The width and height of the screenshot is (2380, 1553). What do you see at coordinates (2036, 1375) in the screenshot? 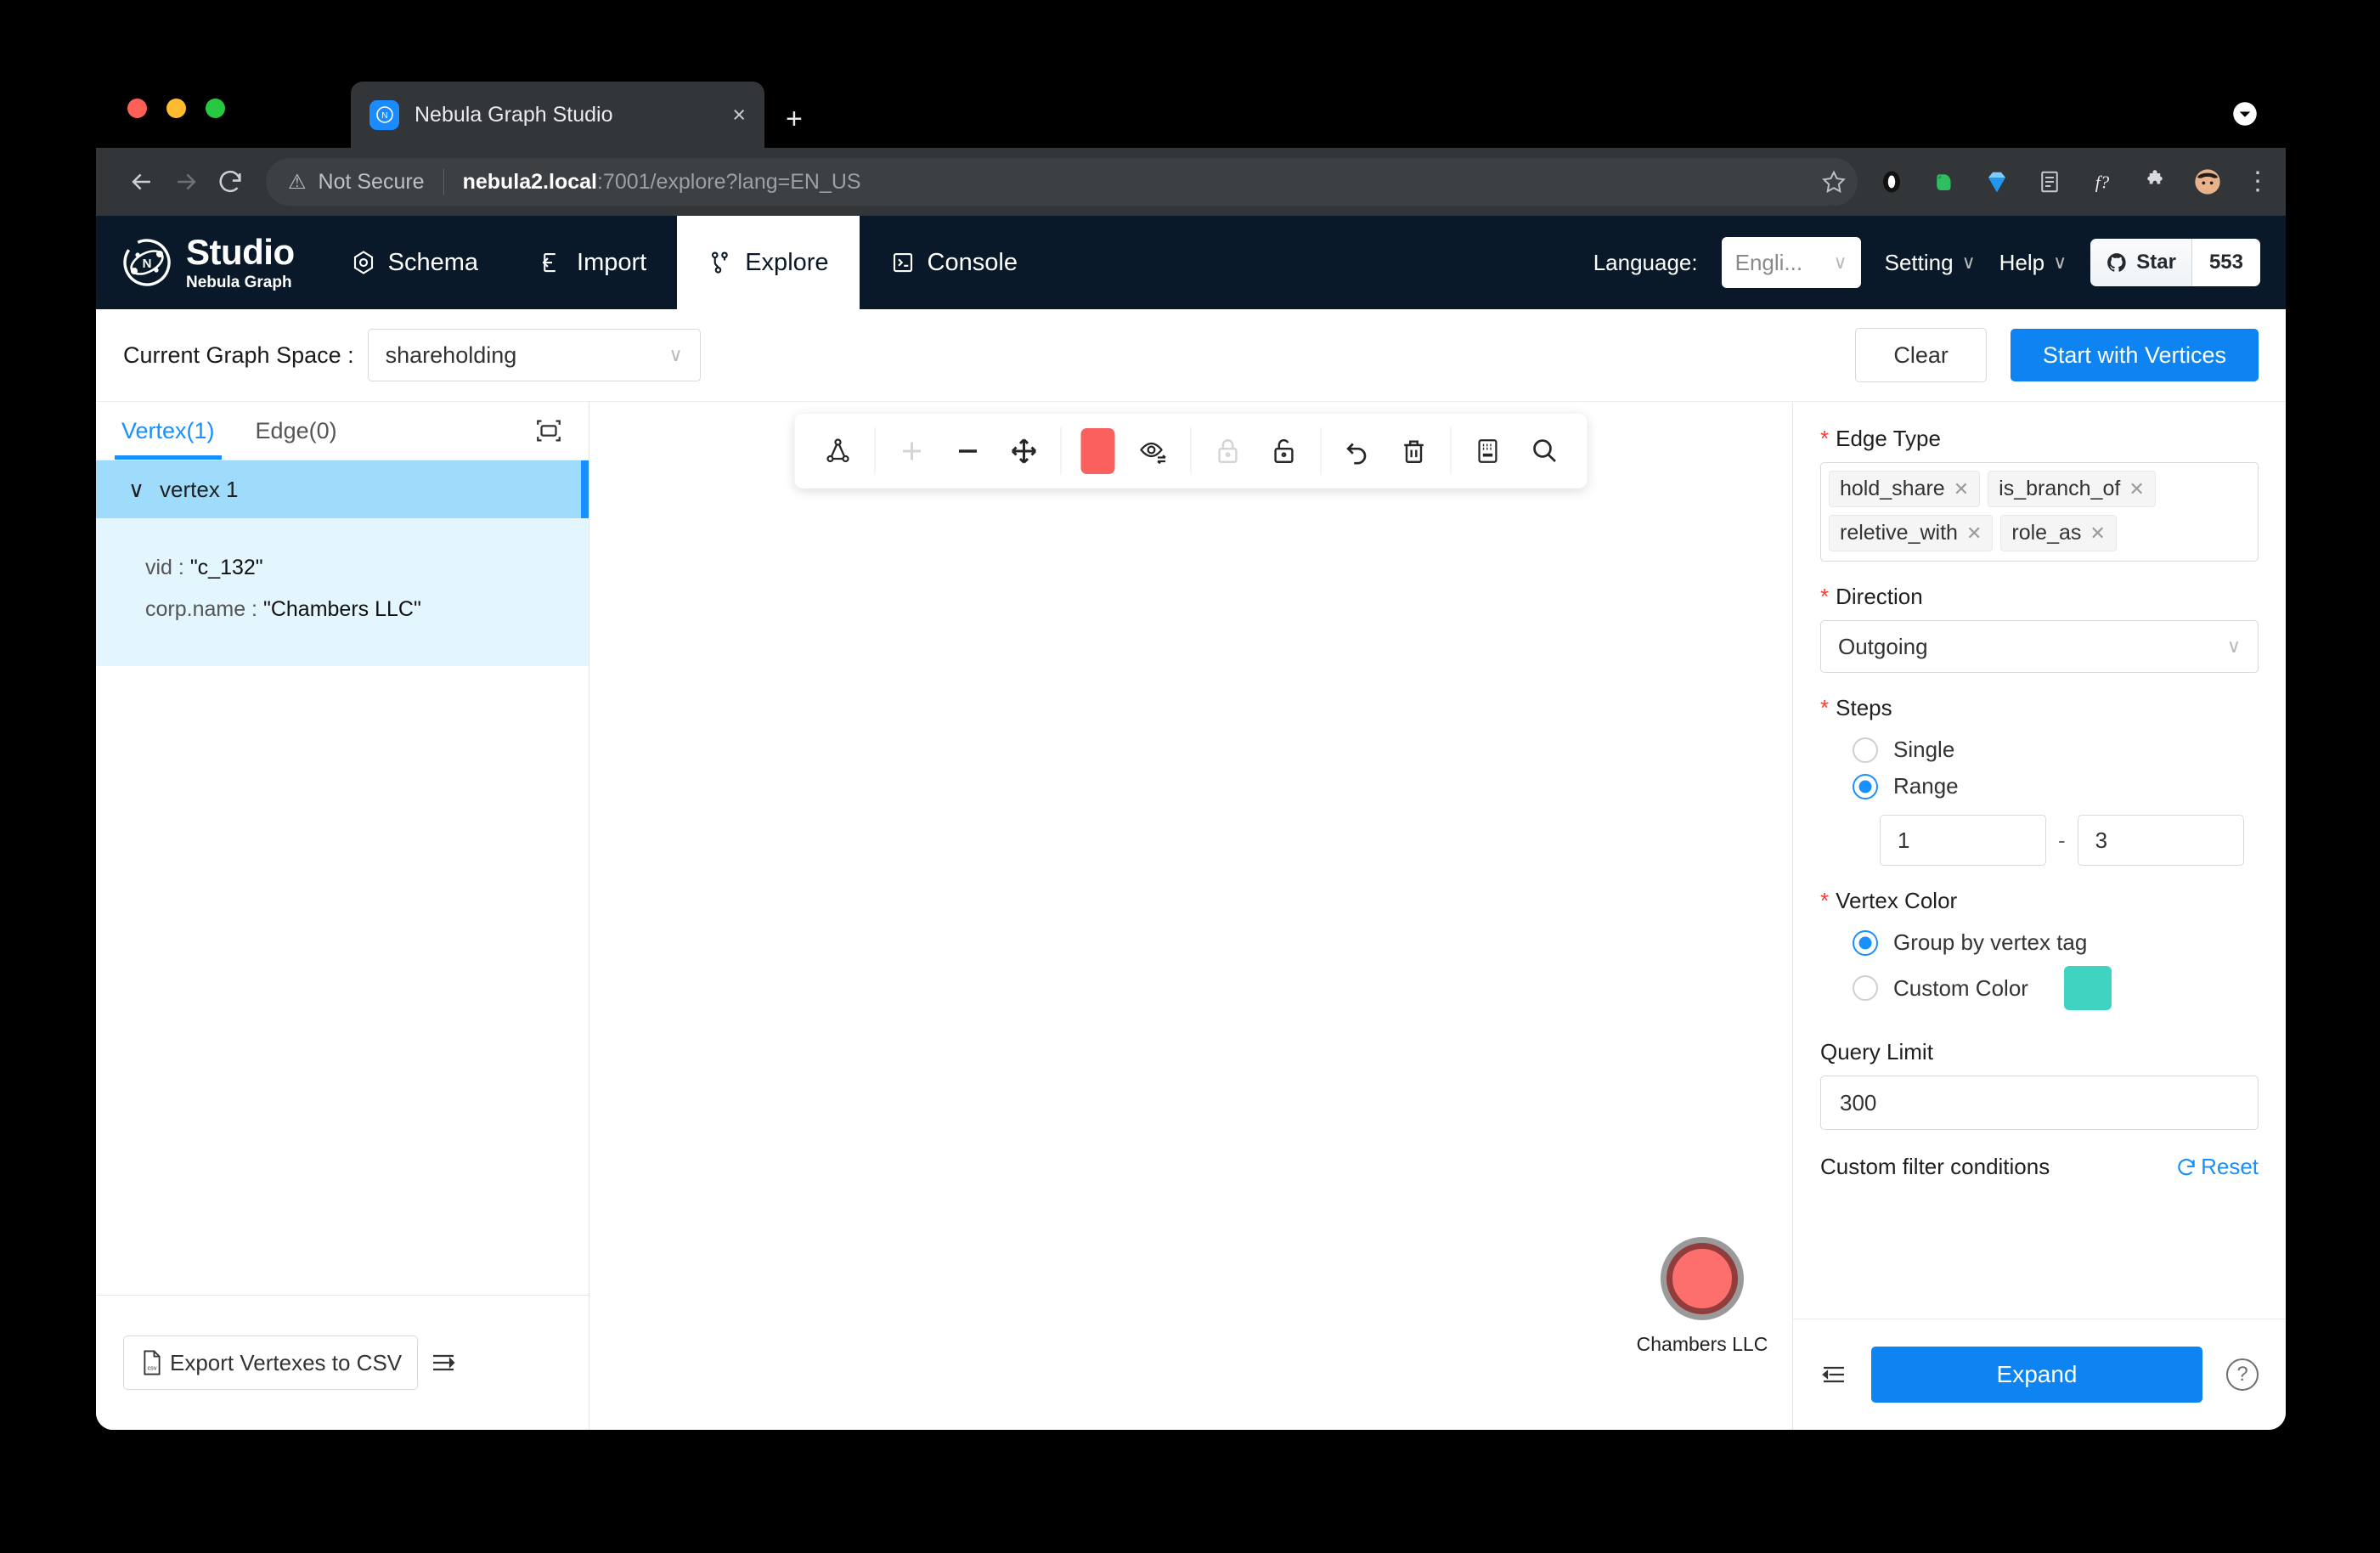
I see `expand-button: Expand` at bounding box center [2036, 1375].